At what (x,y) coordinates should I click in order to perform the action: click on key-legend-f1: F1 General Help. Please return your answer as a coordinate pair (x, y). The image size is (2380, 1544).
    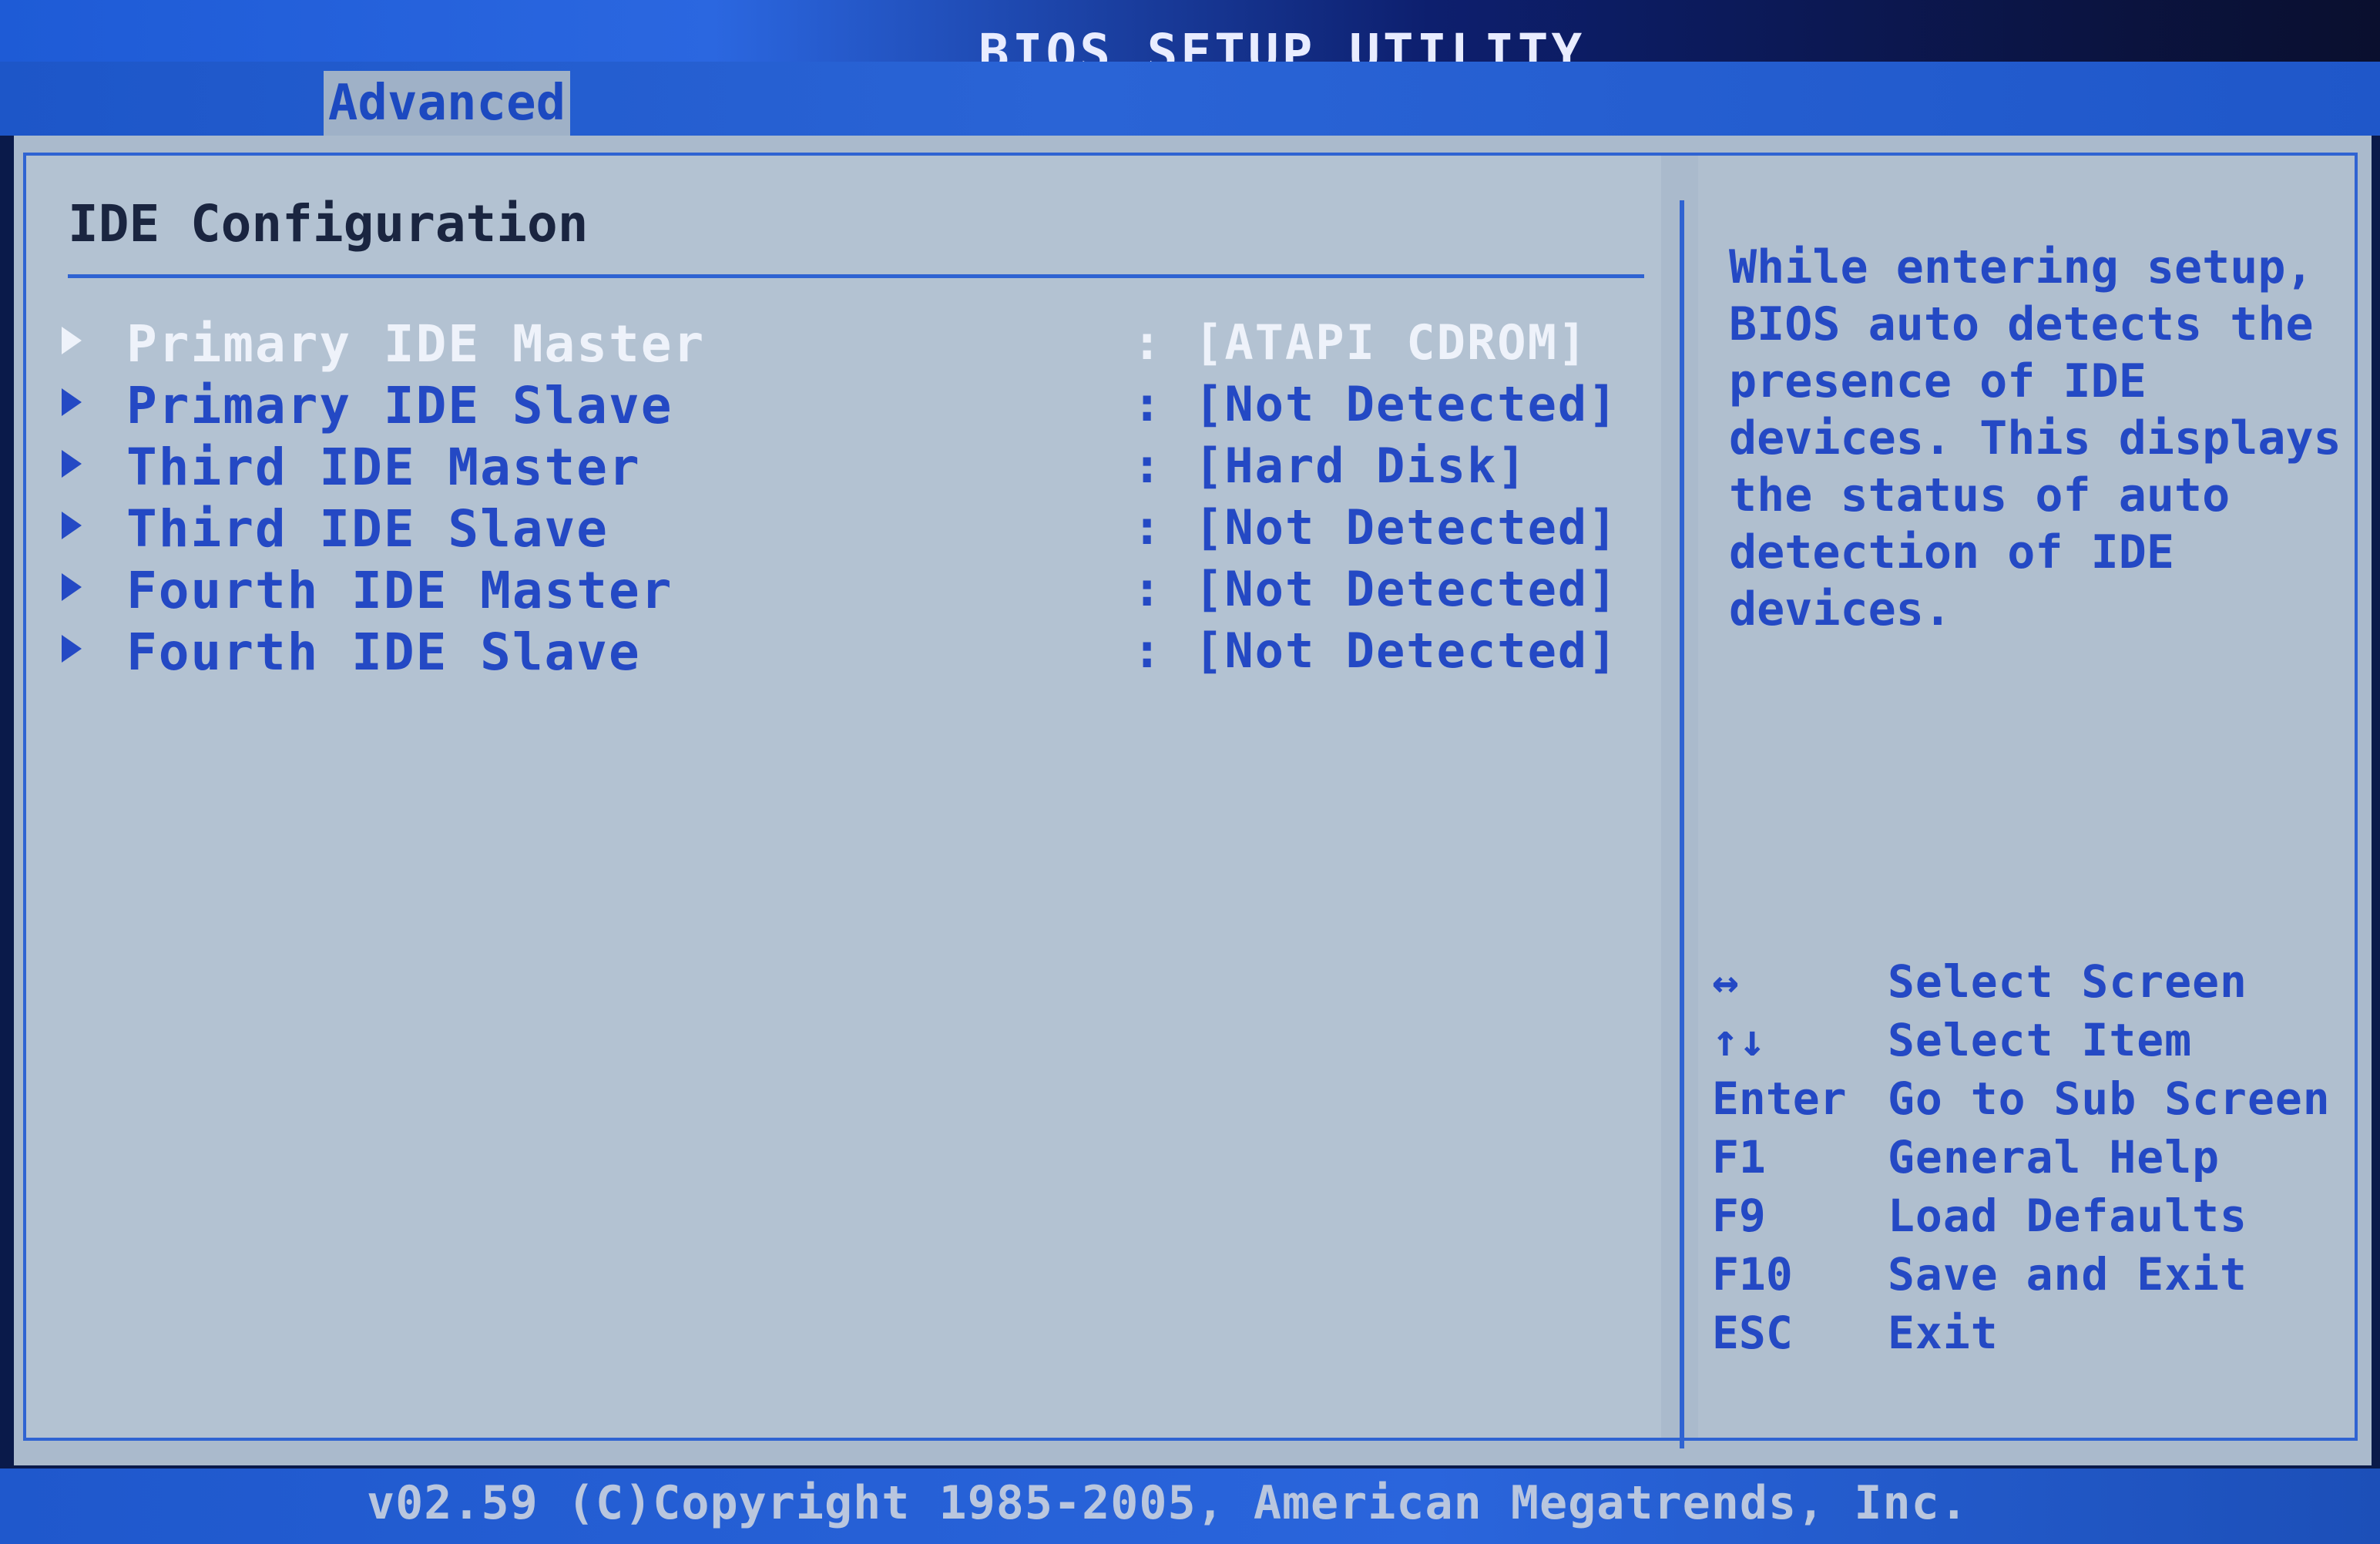
    Looking at the image, I should click on (2036, 1158).